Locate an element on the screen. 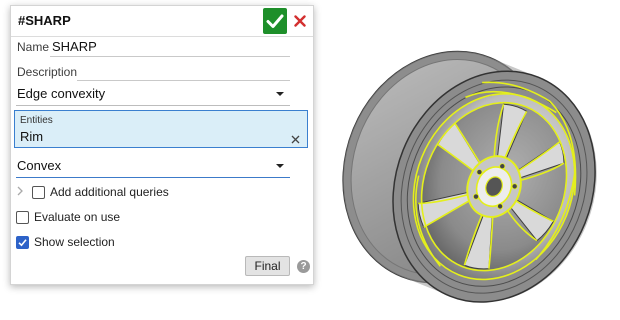 The image size is (620, 320). evaluate-on-use-label: Evaluate on use is located at coordinates (77, 217).